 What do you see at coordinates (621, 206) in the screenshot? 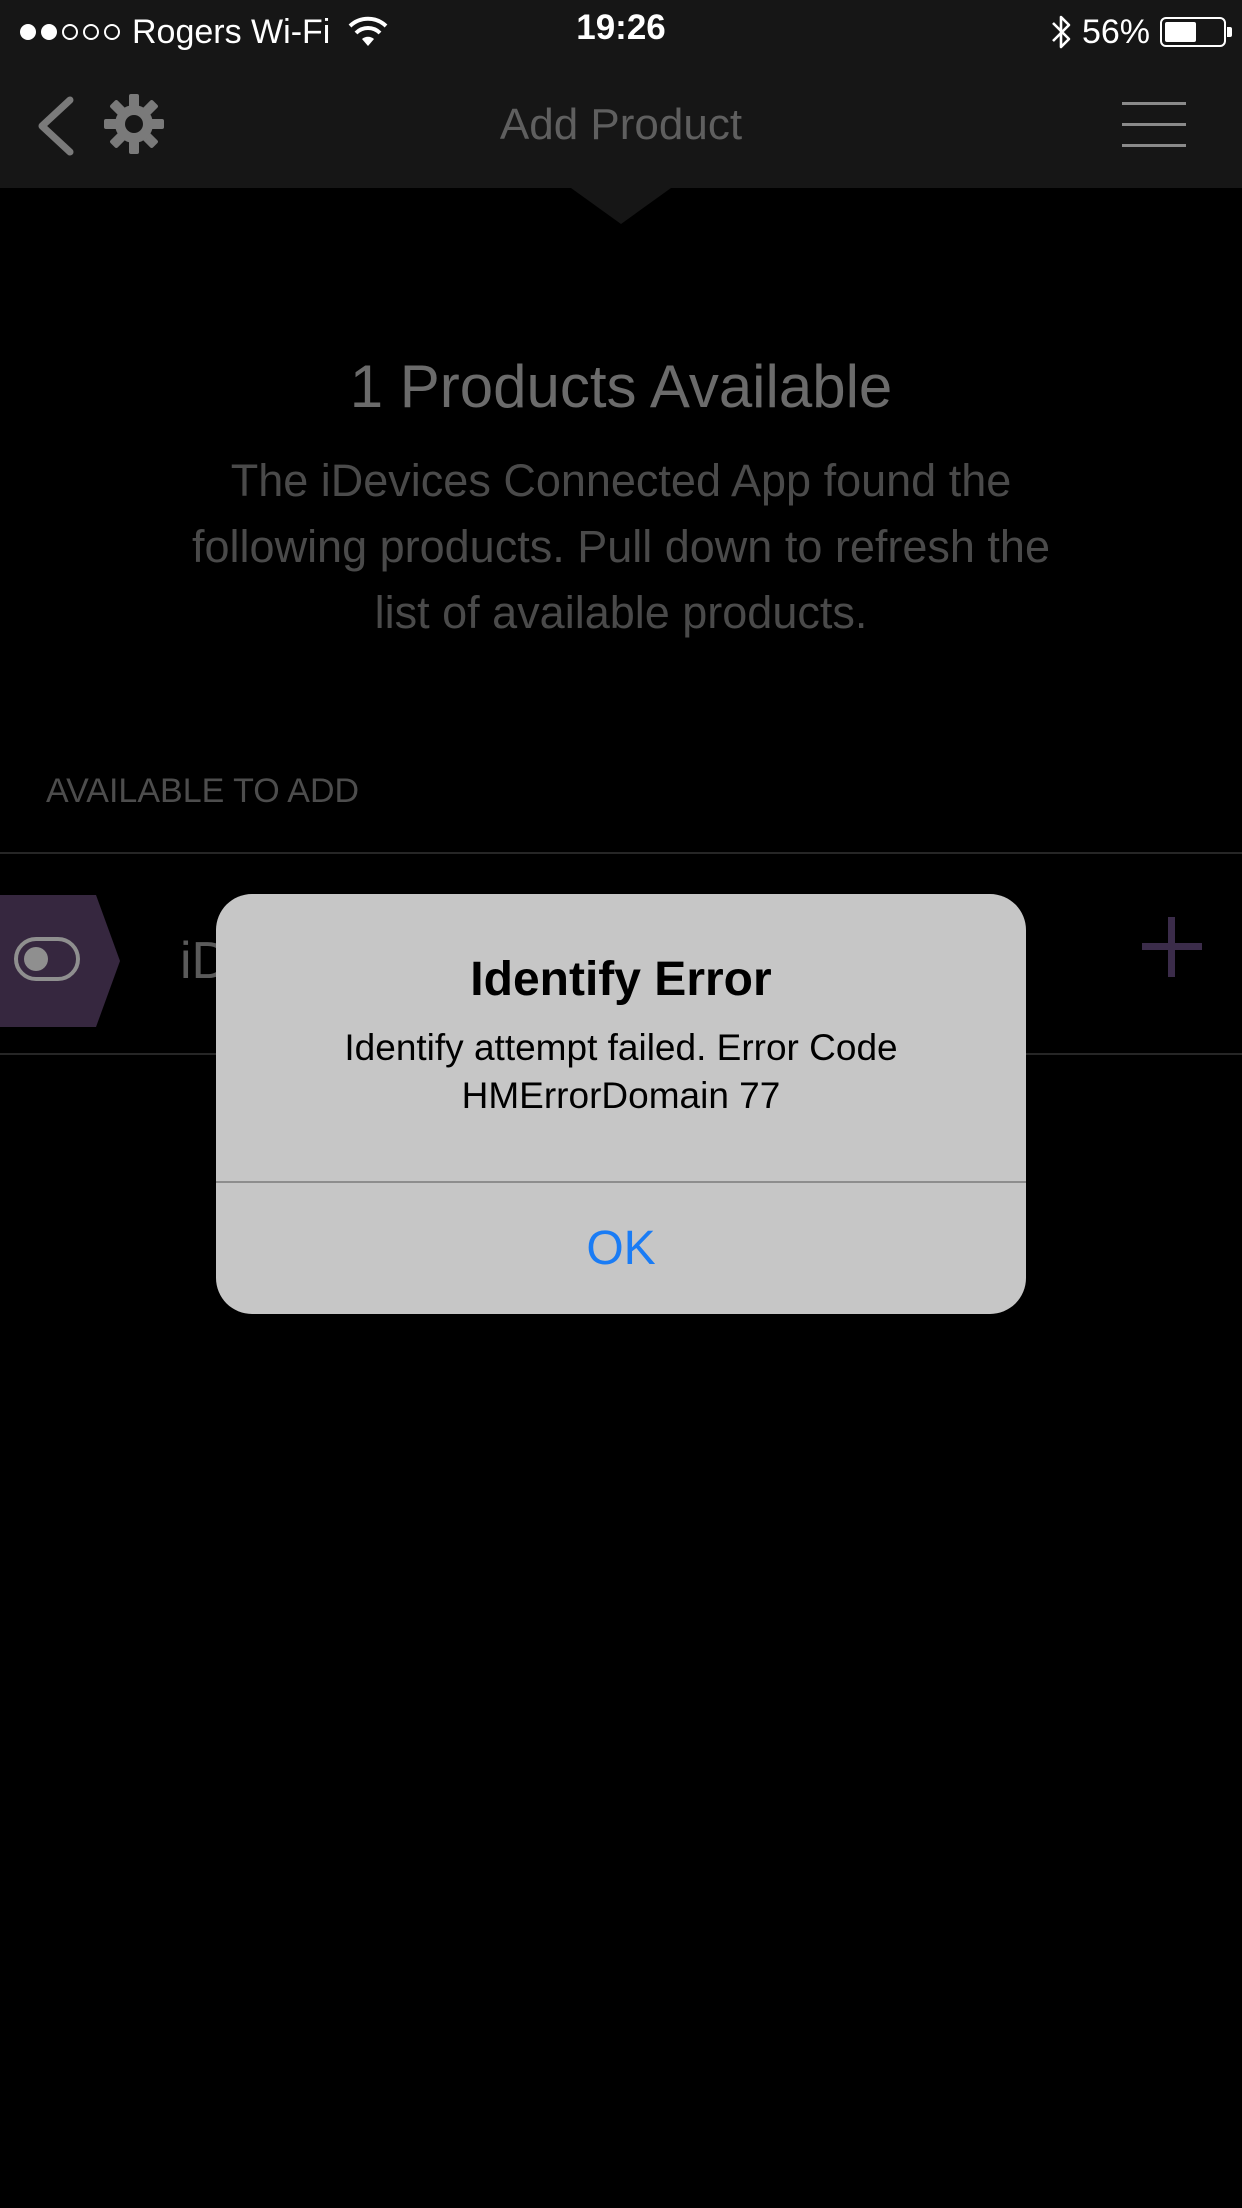
I see `nav-notch` at bounding box center [621, 206].